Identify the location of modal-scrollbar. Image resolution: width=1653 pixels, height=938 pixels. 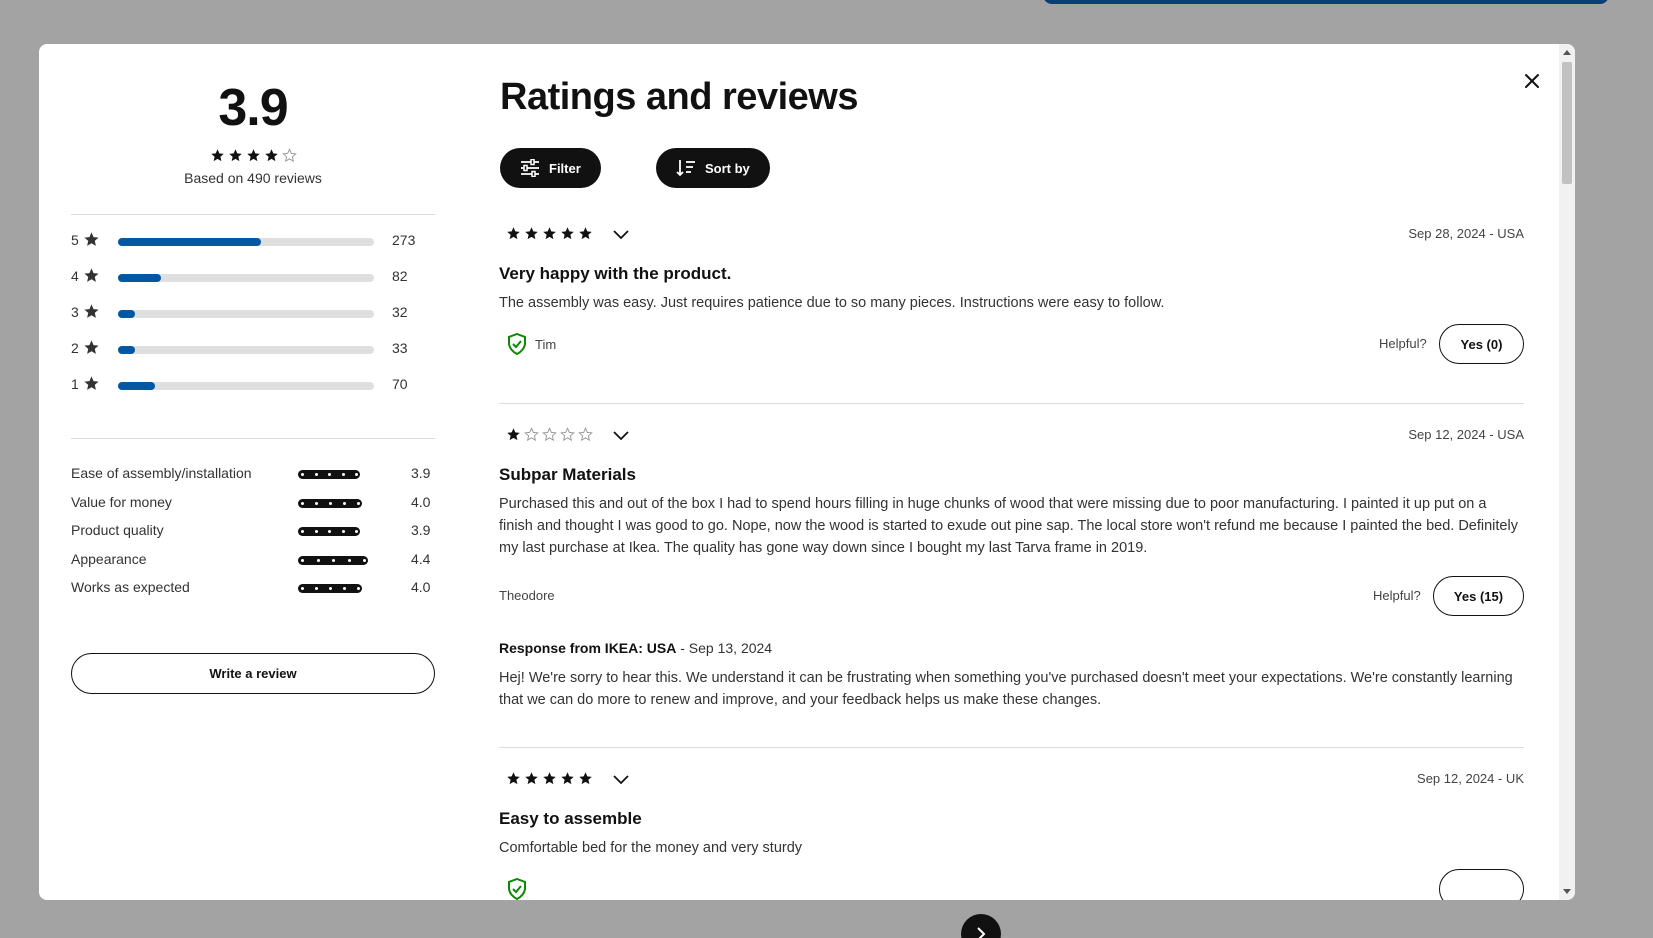
(1567, 472).